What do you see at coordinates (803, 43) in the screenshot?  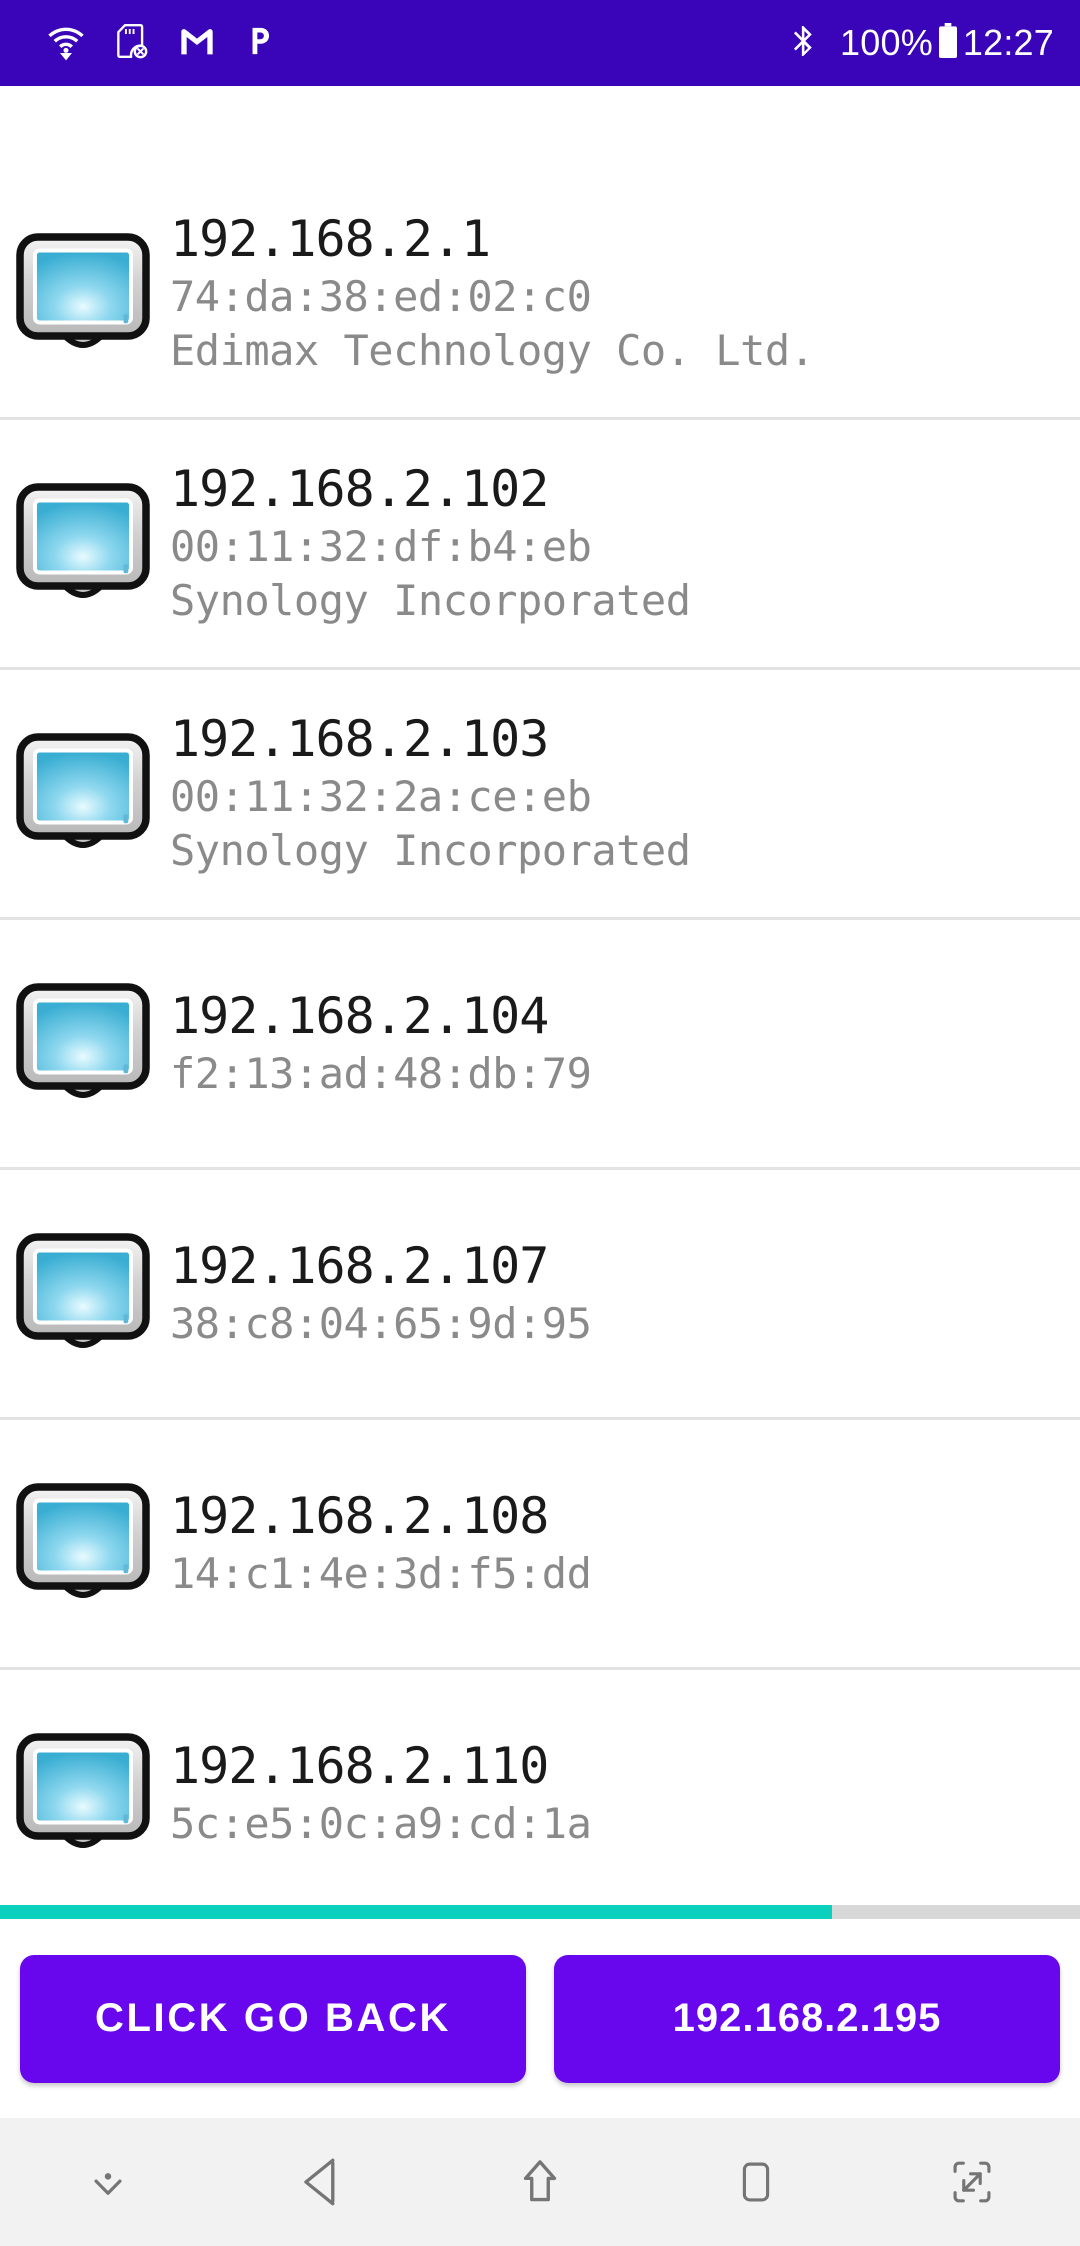 I see `bluetooth-icon` at bounding box center [803, 43].